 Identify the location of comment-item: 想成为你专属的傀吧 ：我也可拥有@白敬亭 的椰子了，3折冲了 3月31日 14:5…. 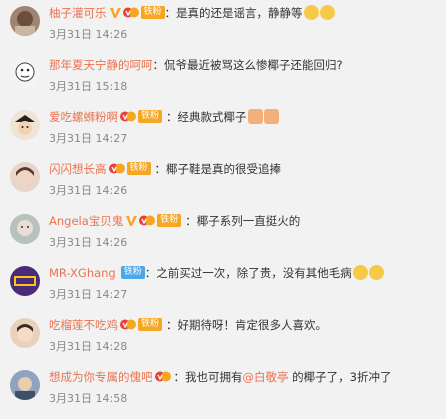
(223, 390).